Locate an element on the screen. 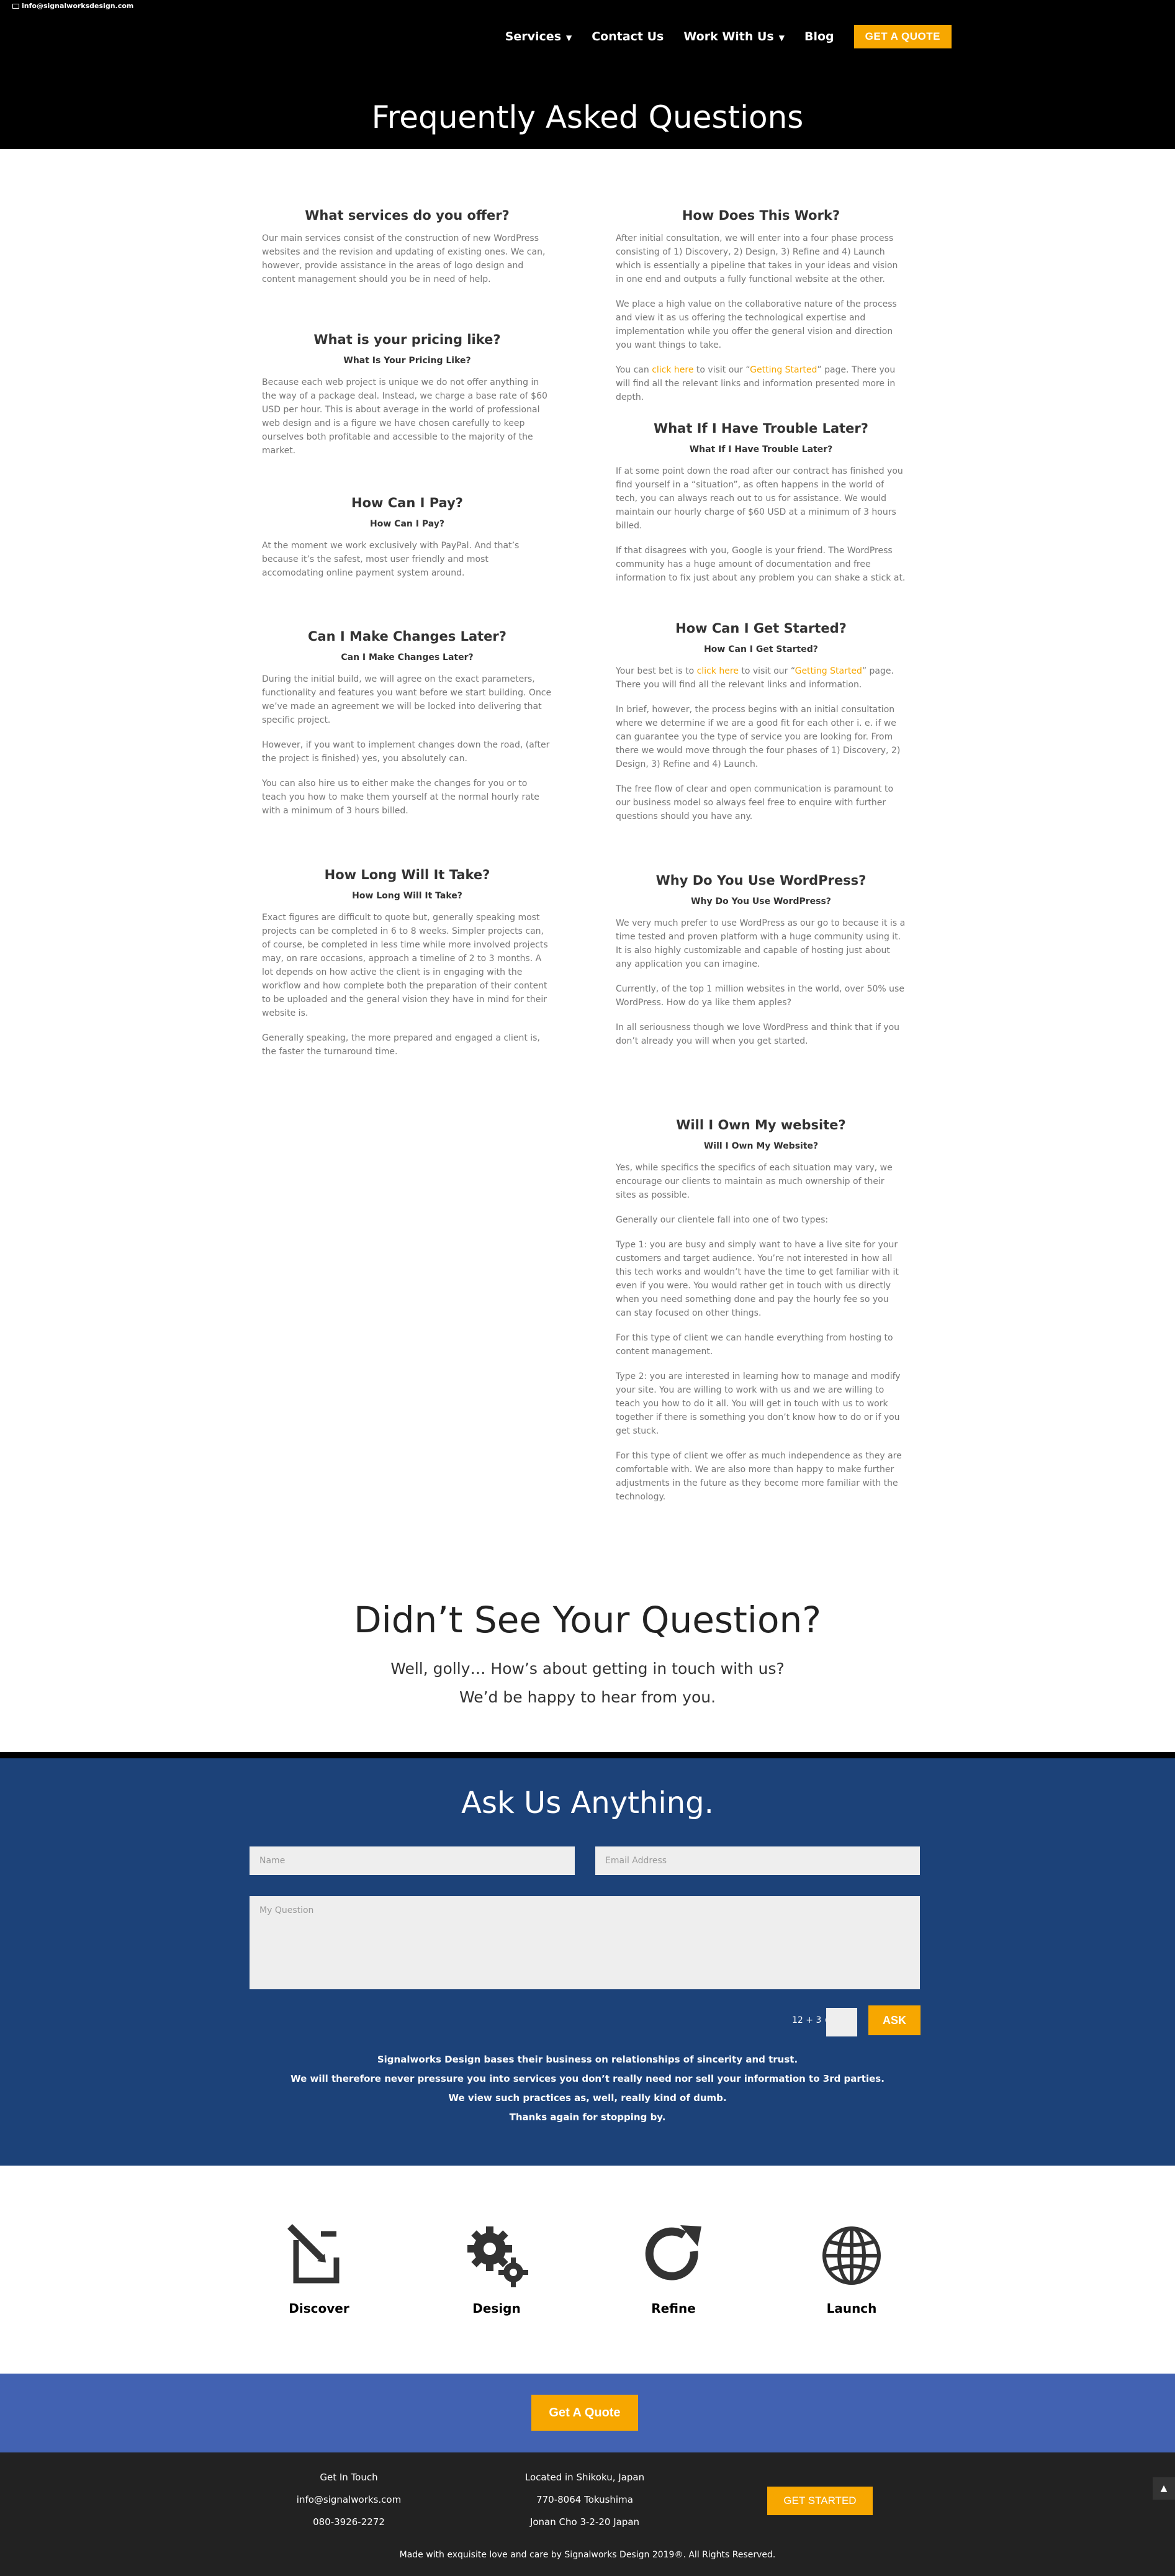 Image resolution: width=1175 pixels, height=2576 pixels. faq-subtitle: How Long Will It Take? is located at coordinates (407, 896).